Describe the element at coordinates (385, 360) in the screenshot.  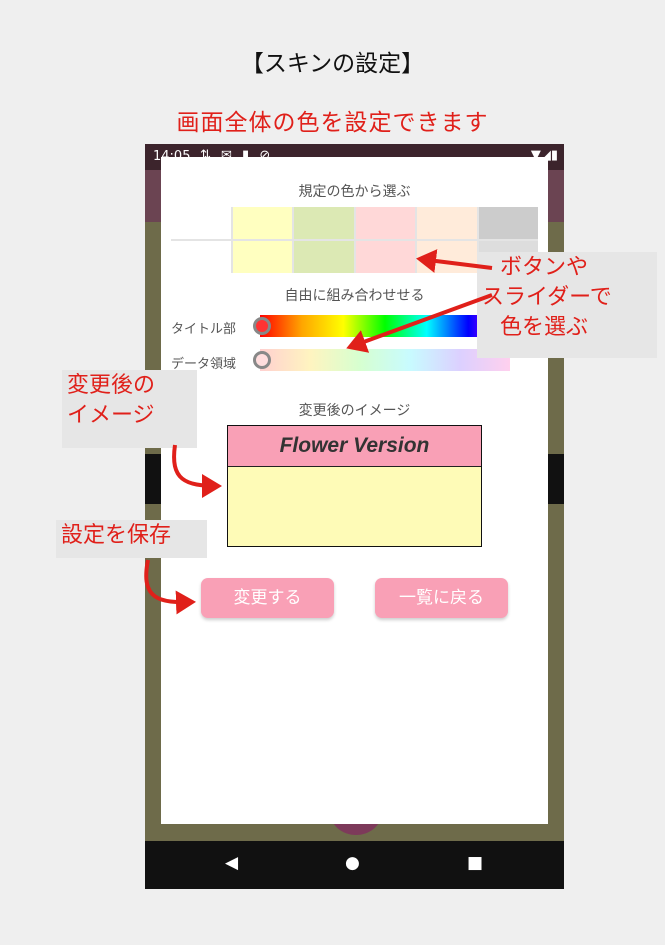
I see `data-color-slider` at that location.